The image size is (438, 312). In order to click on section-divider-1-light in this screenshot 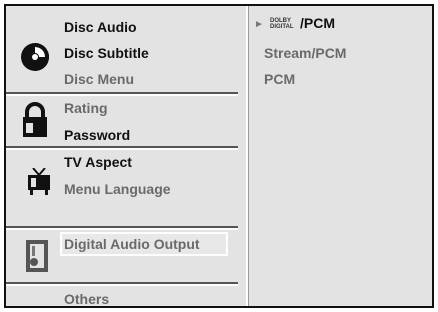, I will do `click(122, 95)`.